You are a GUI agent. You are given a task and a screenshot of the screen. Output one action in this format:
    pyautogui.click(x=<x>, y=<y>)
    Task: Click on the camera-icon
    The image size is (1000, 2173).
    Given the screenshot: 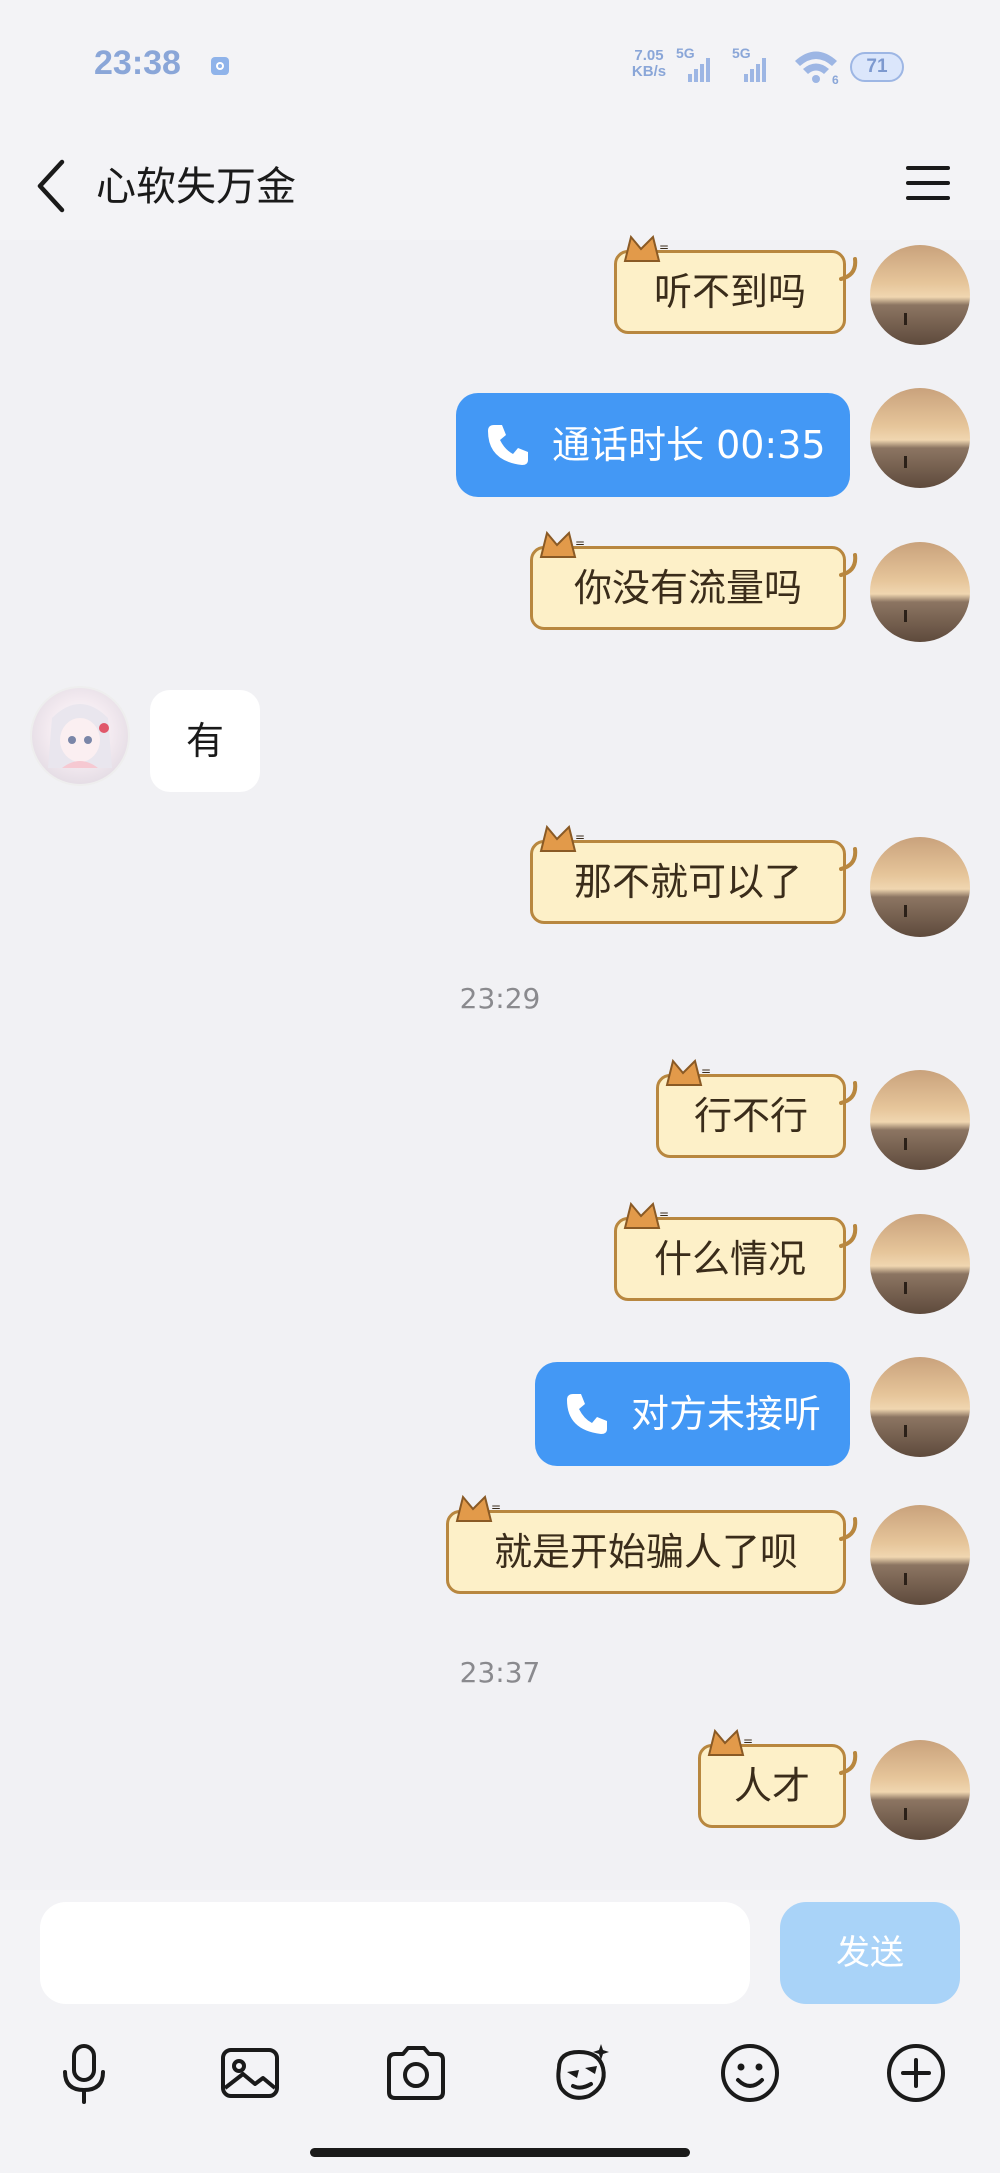 What is the action you would take?
    pyautogui.click(x=416, y=2073)
    